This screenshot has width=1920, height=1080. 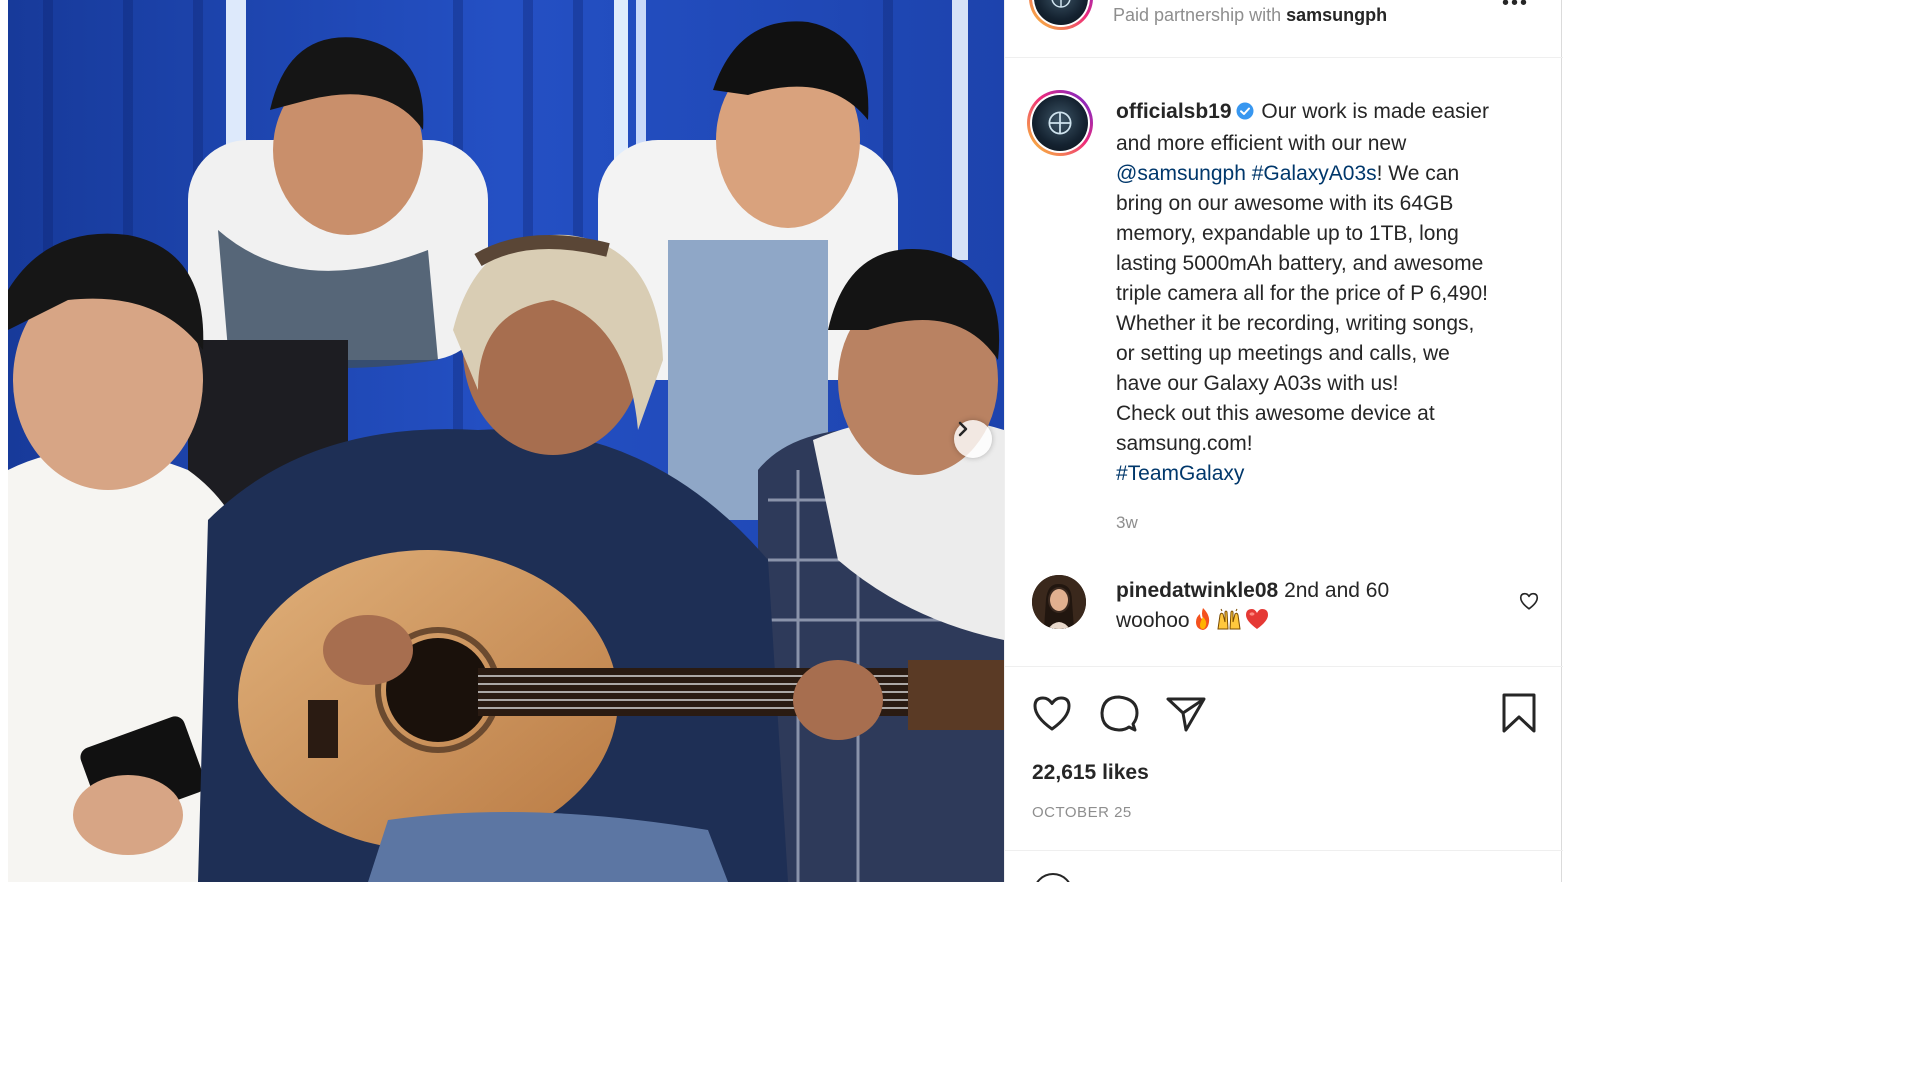 What do you see at coordinates (1284, 29) in the screenshot?
I see `post-header: Paid partnership with samsungph •••` at bounding box center [1284, 29].